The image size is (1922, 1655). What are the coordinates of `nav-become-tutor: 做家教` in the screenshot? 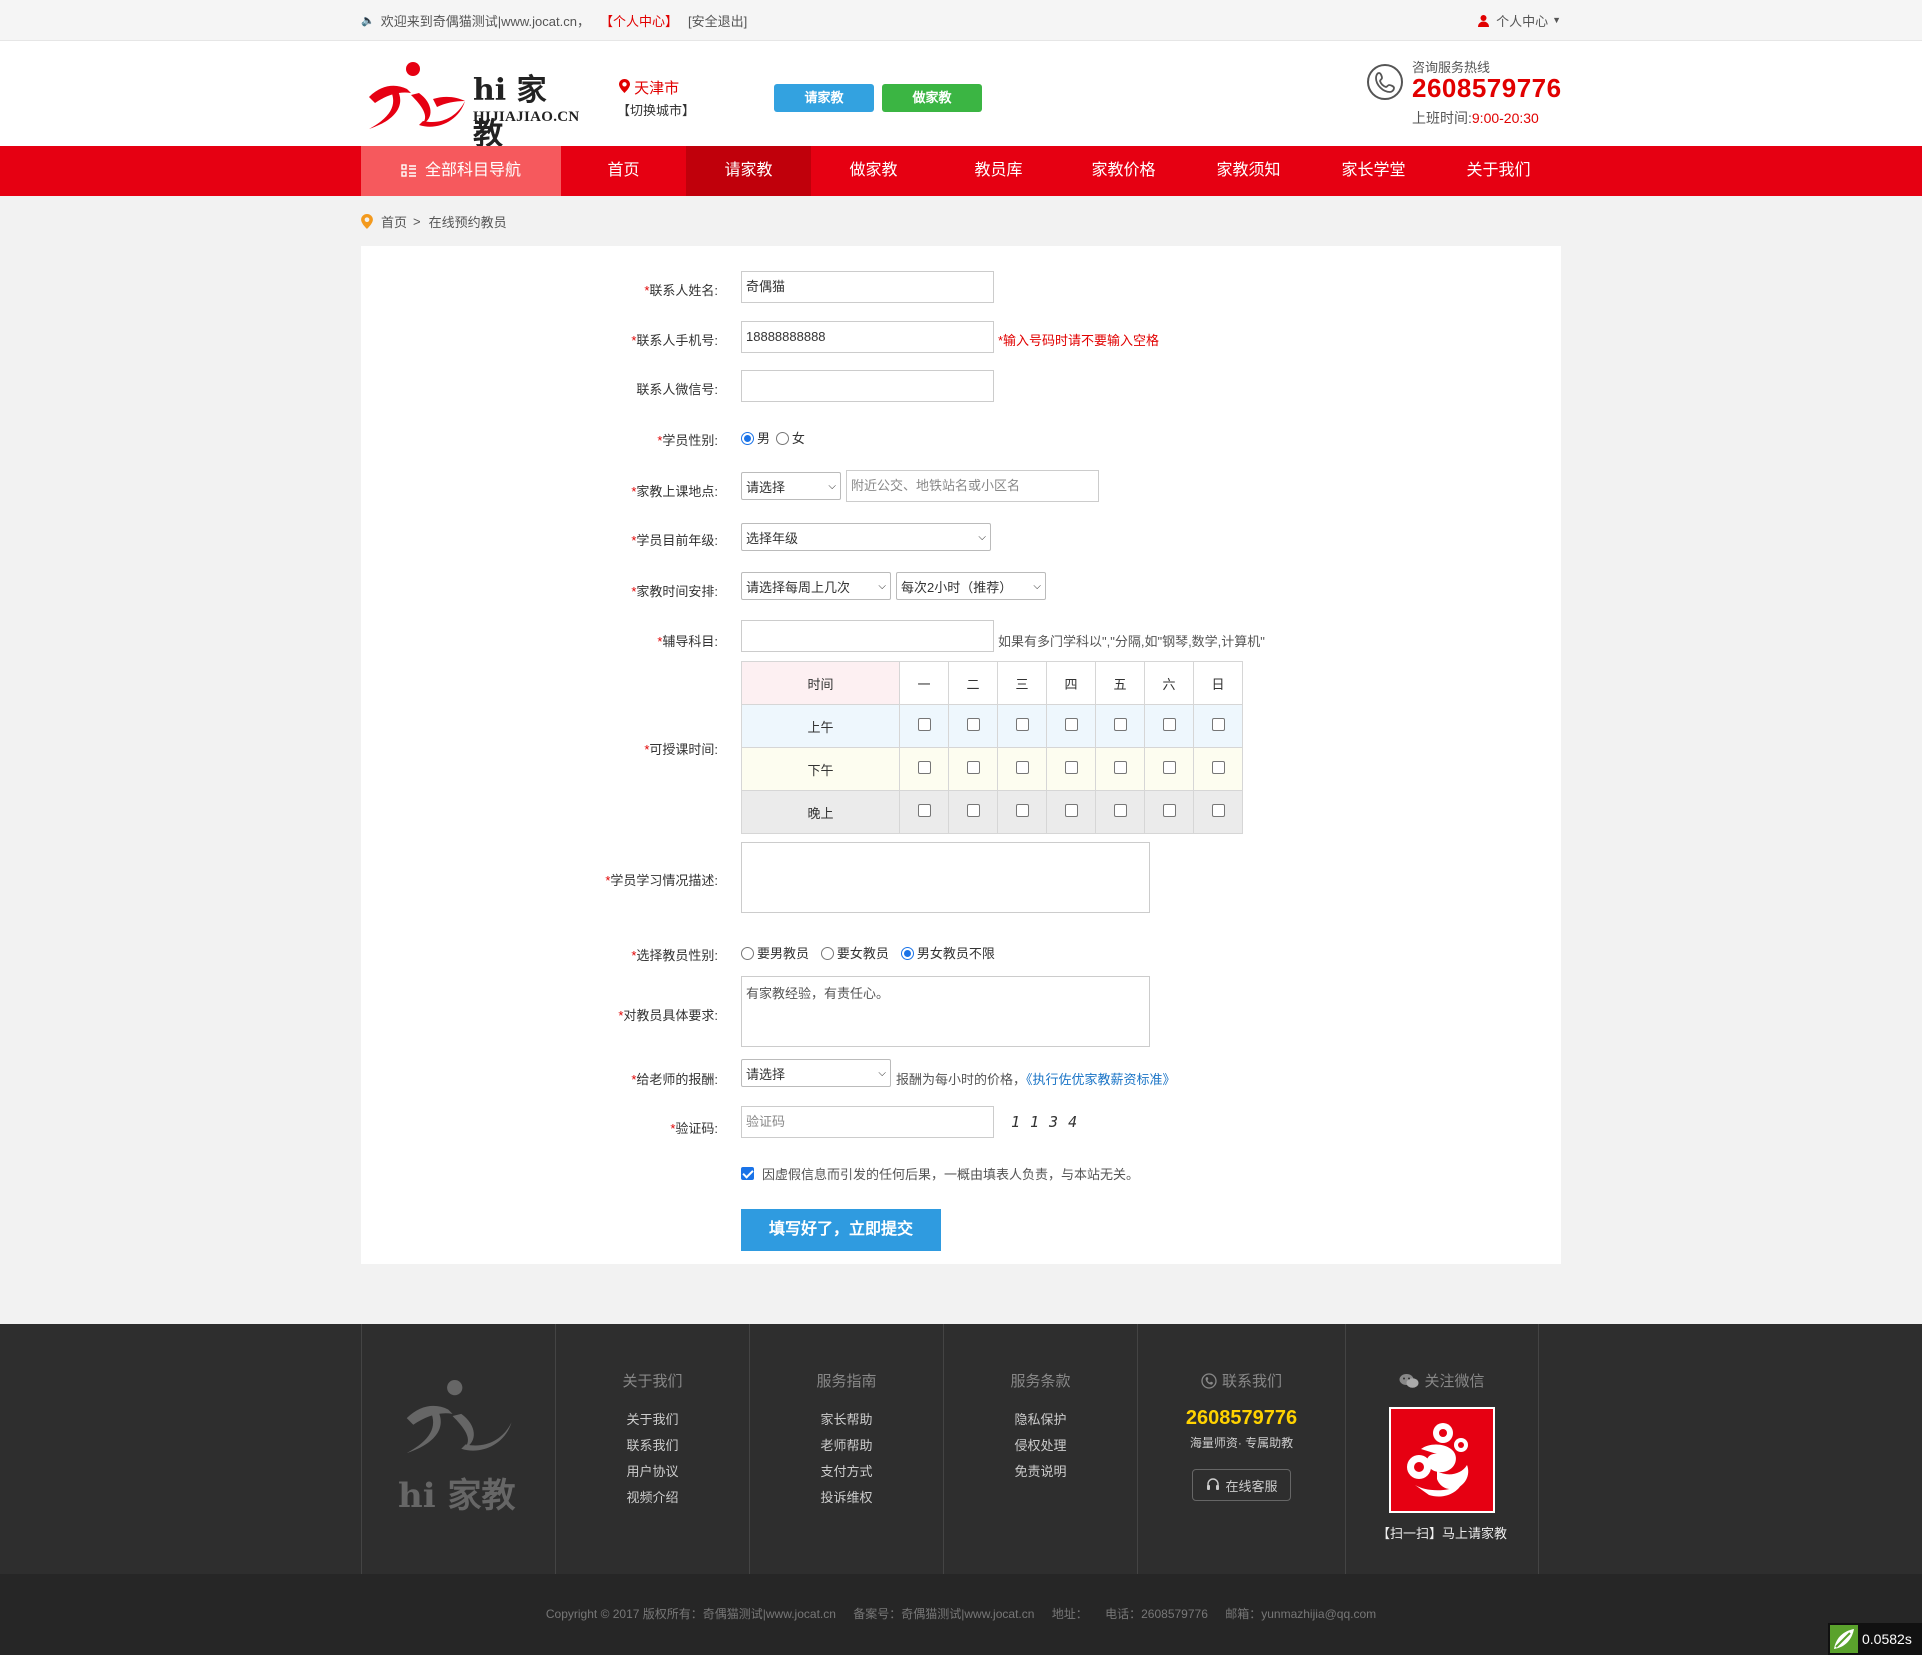 It's located at (873, 171).